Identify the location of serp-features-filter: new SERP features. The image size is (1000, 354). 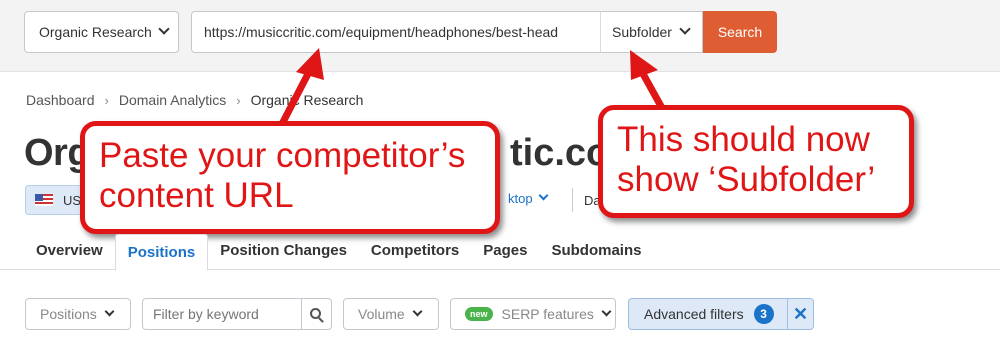
(533, 314).